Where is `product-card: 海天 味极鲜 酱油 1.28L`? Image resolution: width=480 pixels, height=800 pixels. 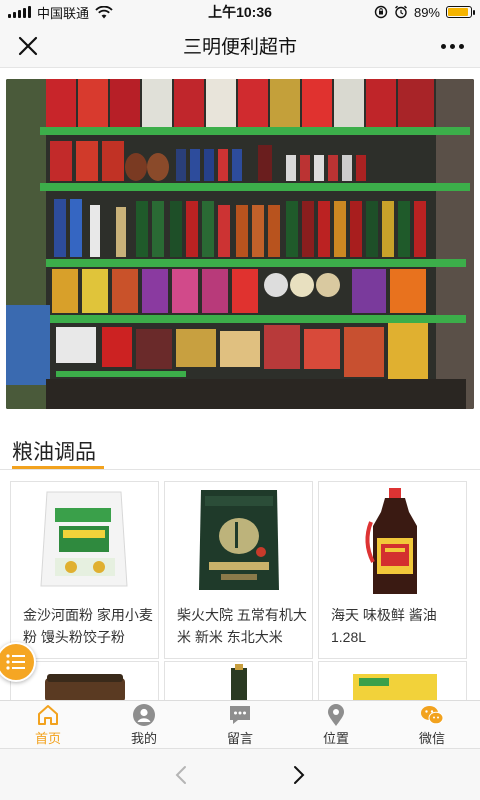
product-card: 海天 味极鲜 酱油 1.28L is located at coordinates (392, 570).